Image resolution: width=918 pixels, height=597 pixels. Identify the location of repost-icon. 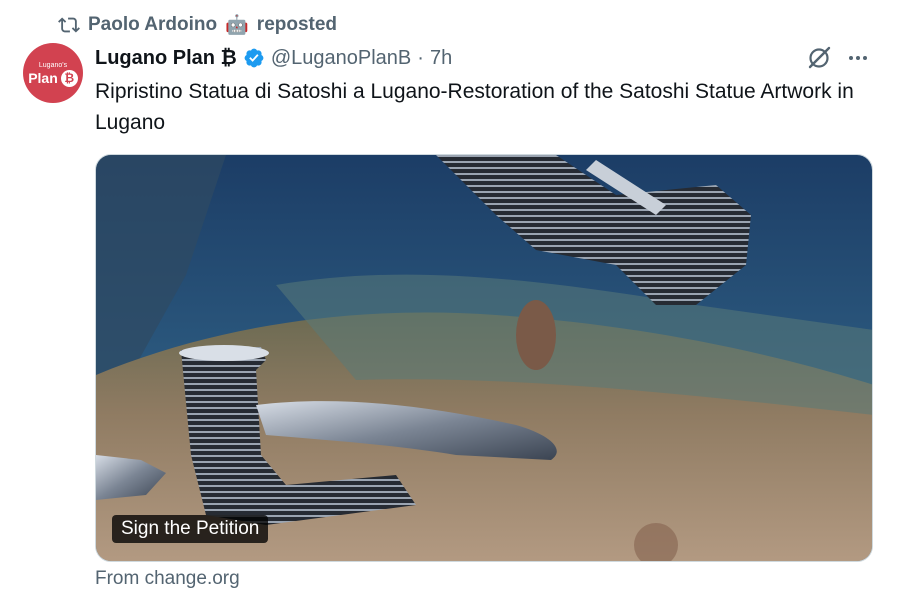
(69, 25).